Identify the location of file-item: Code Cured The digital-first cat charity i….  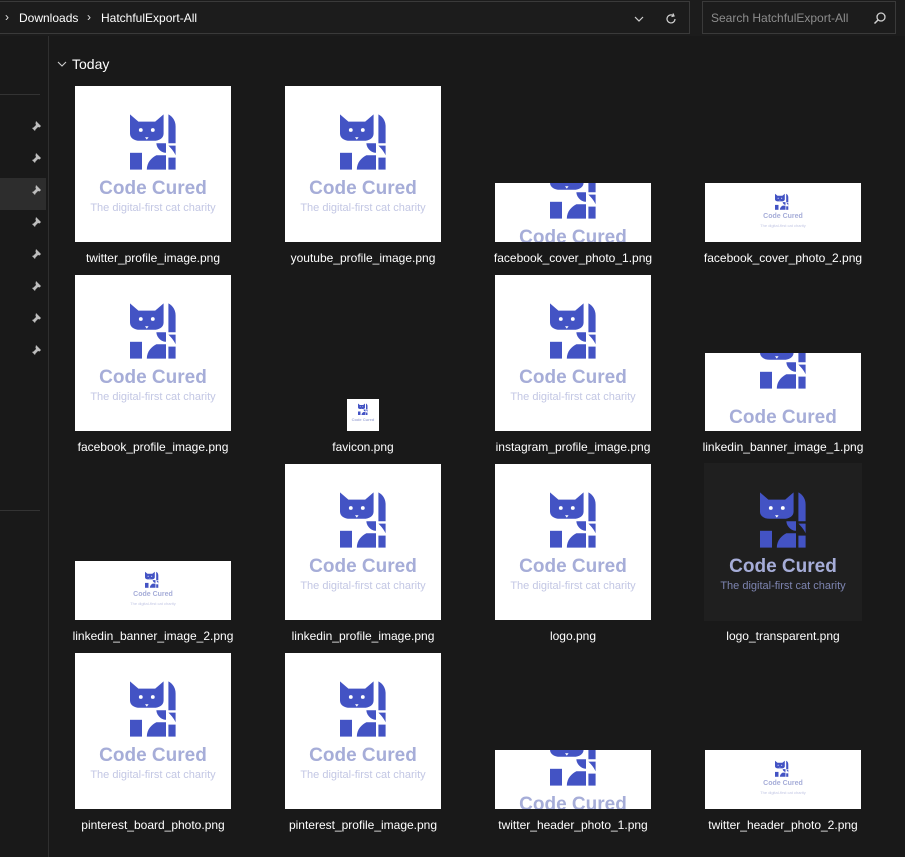
(585, 367).